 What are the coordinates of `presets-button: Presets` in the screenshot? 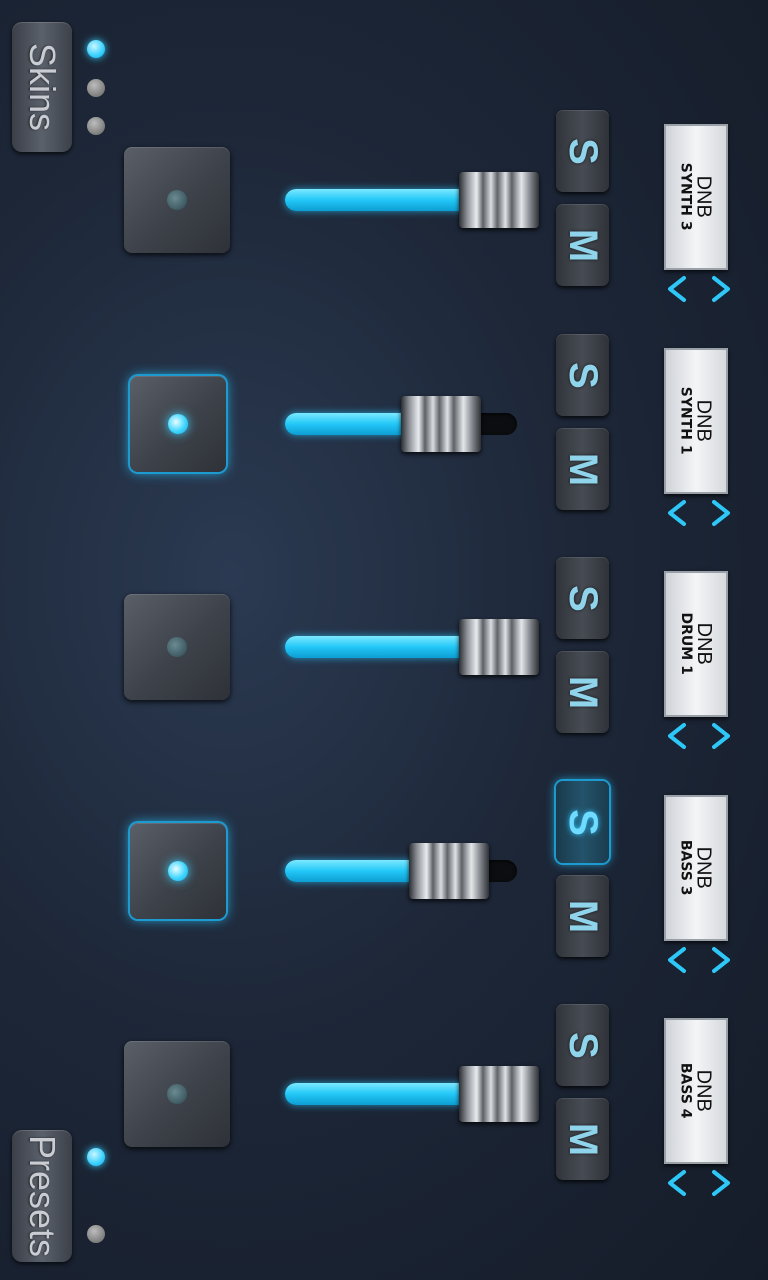 It's located at (42, 1196).